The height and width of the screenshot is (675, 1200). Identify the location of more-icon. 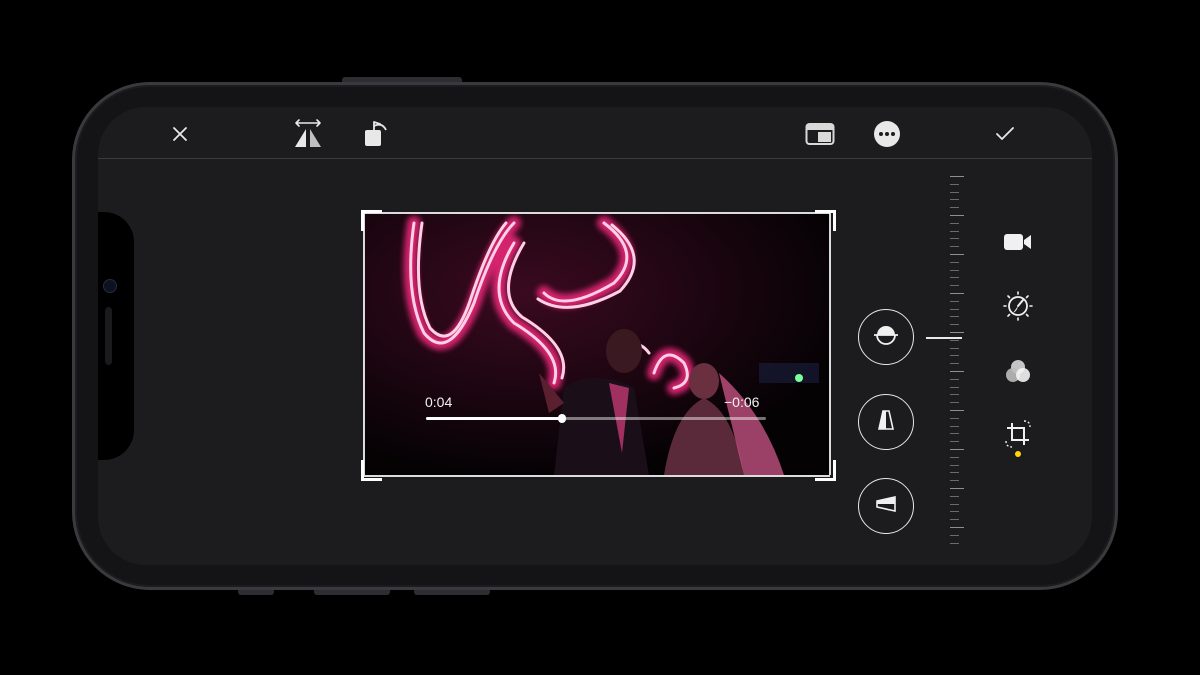
(887, 134).